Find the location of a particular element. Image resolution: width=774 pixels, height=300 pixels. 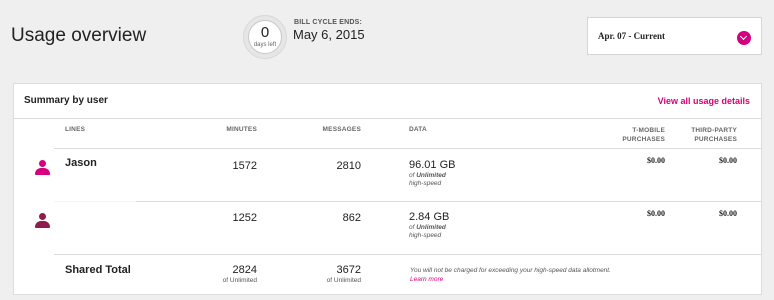

column-header-third-party-line2: PURCHASES is located at coordinates (715, 139).